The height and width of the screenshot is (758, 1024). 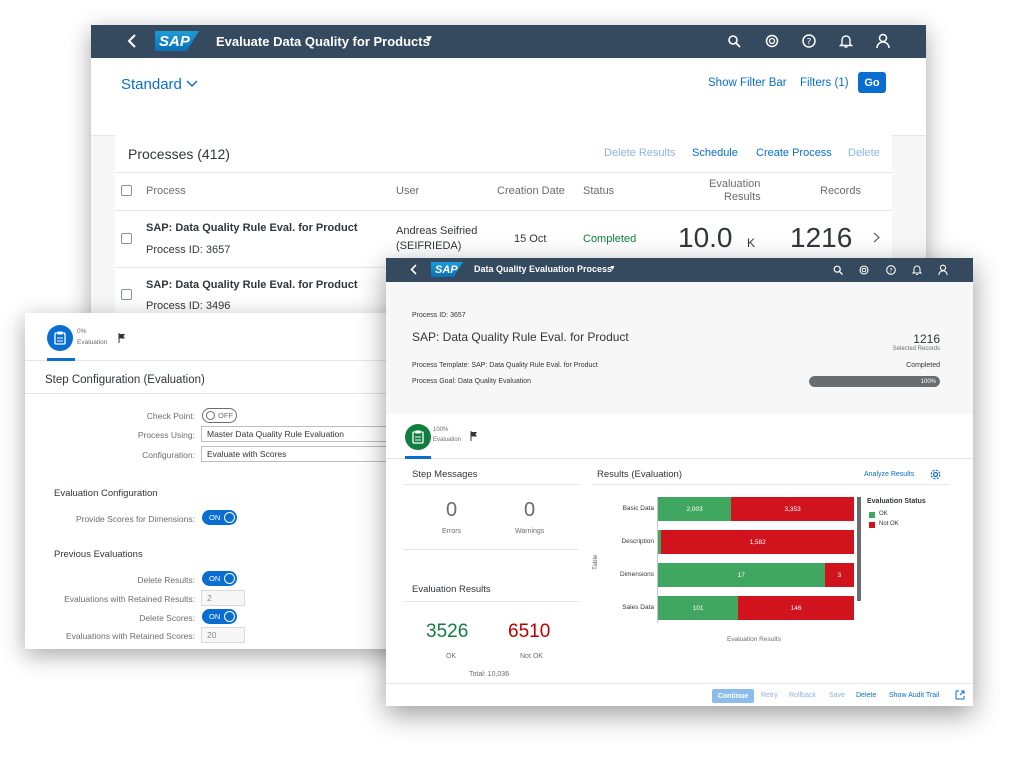 I want to click on settings-gear-icon, so click(x=935, y=474).